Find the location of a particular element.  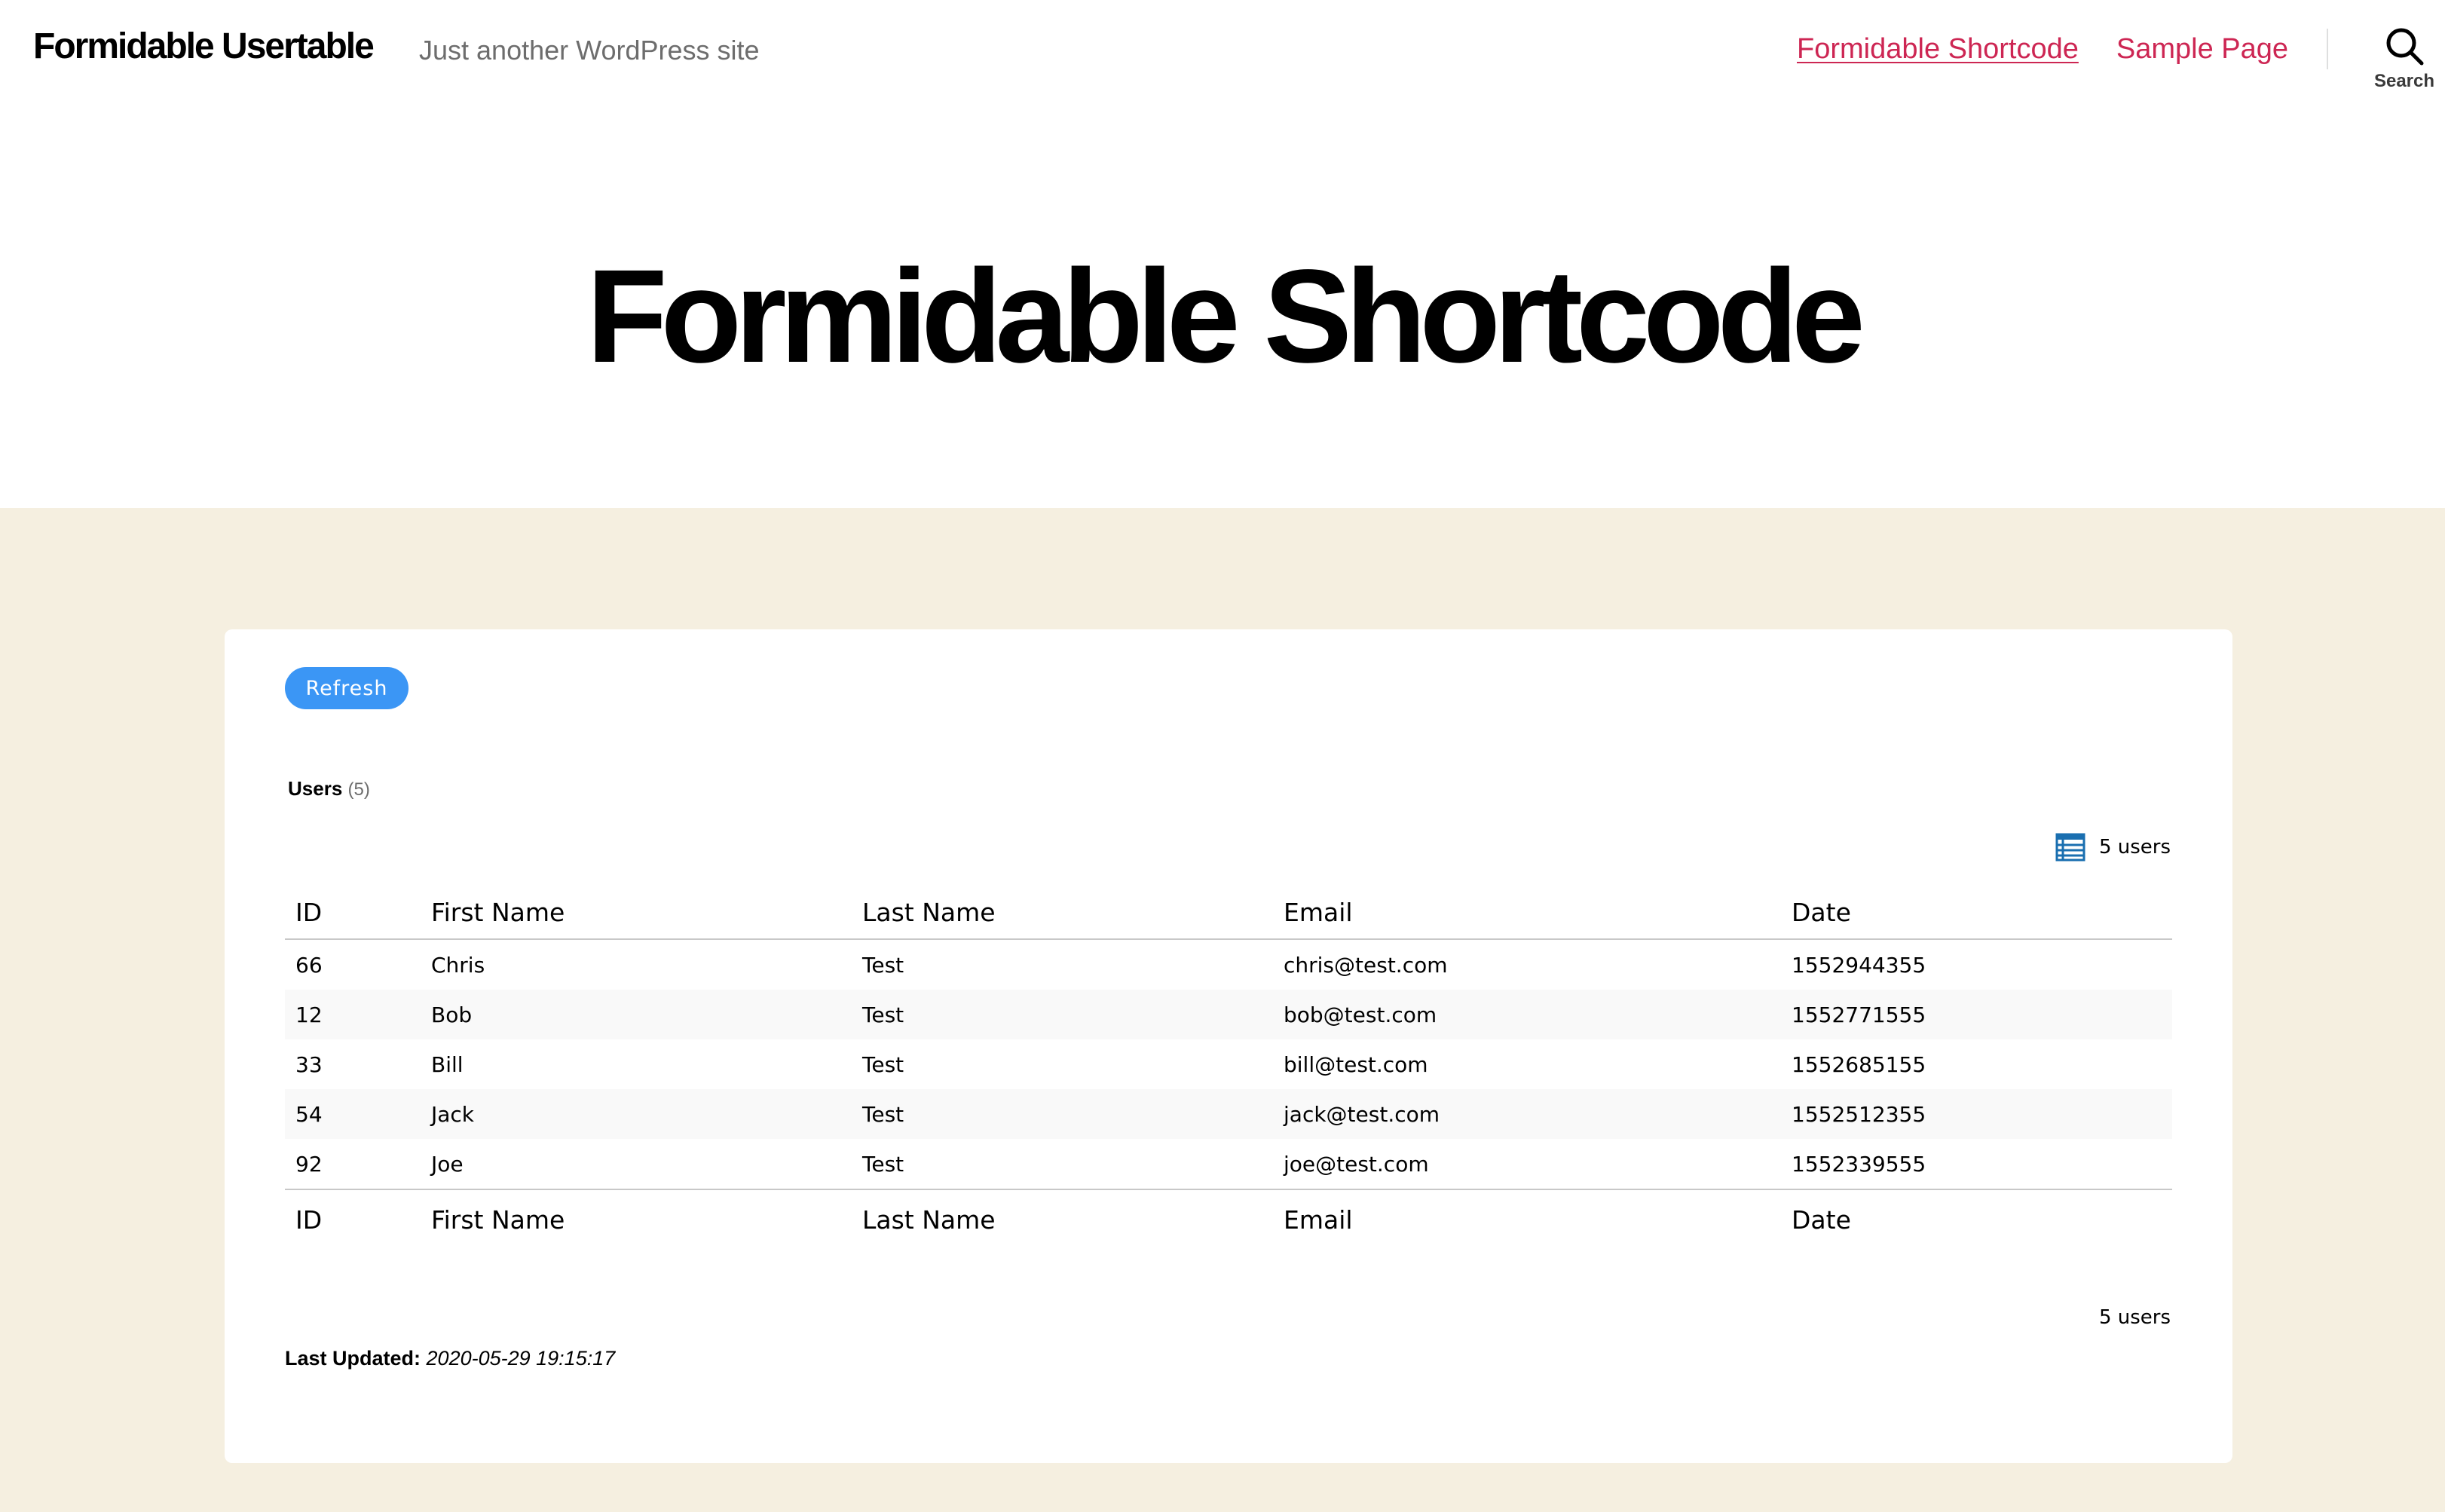

site-tagline: Just another WordPress site is located at coordinates (589, 50).